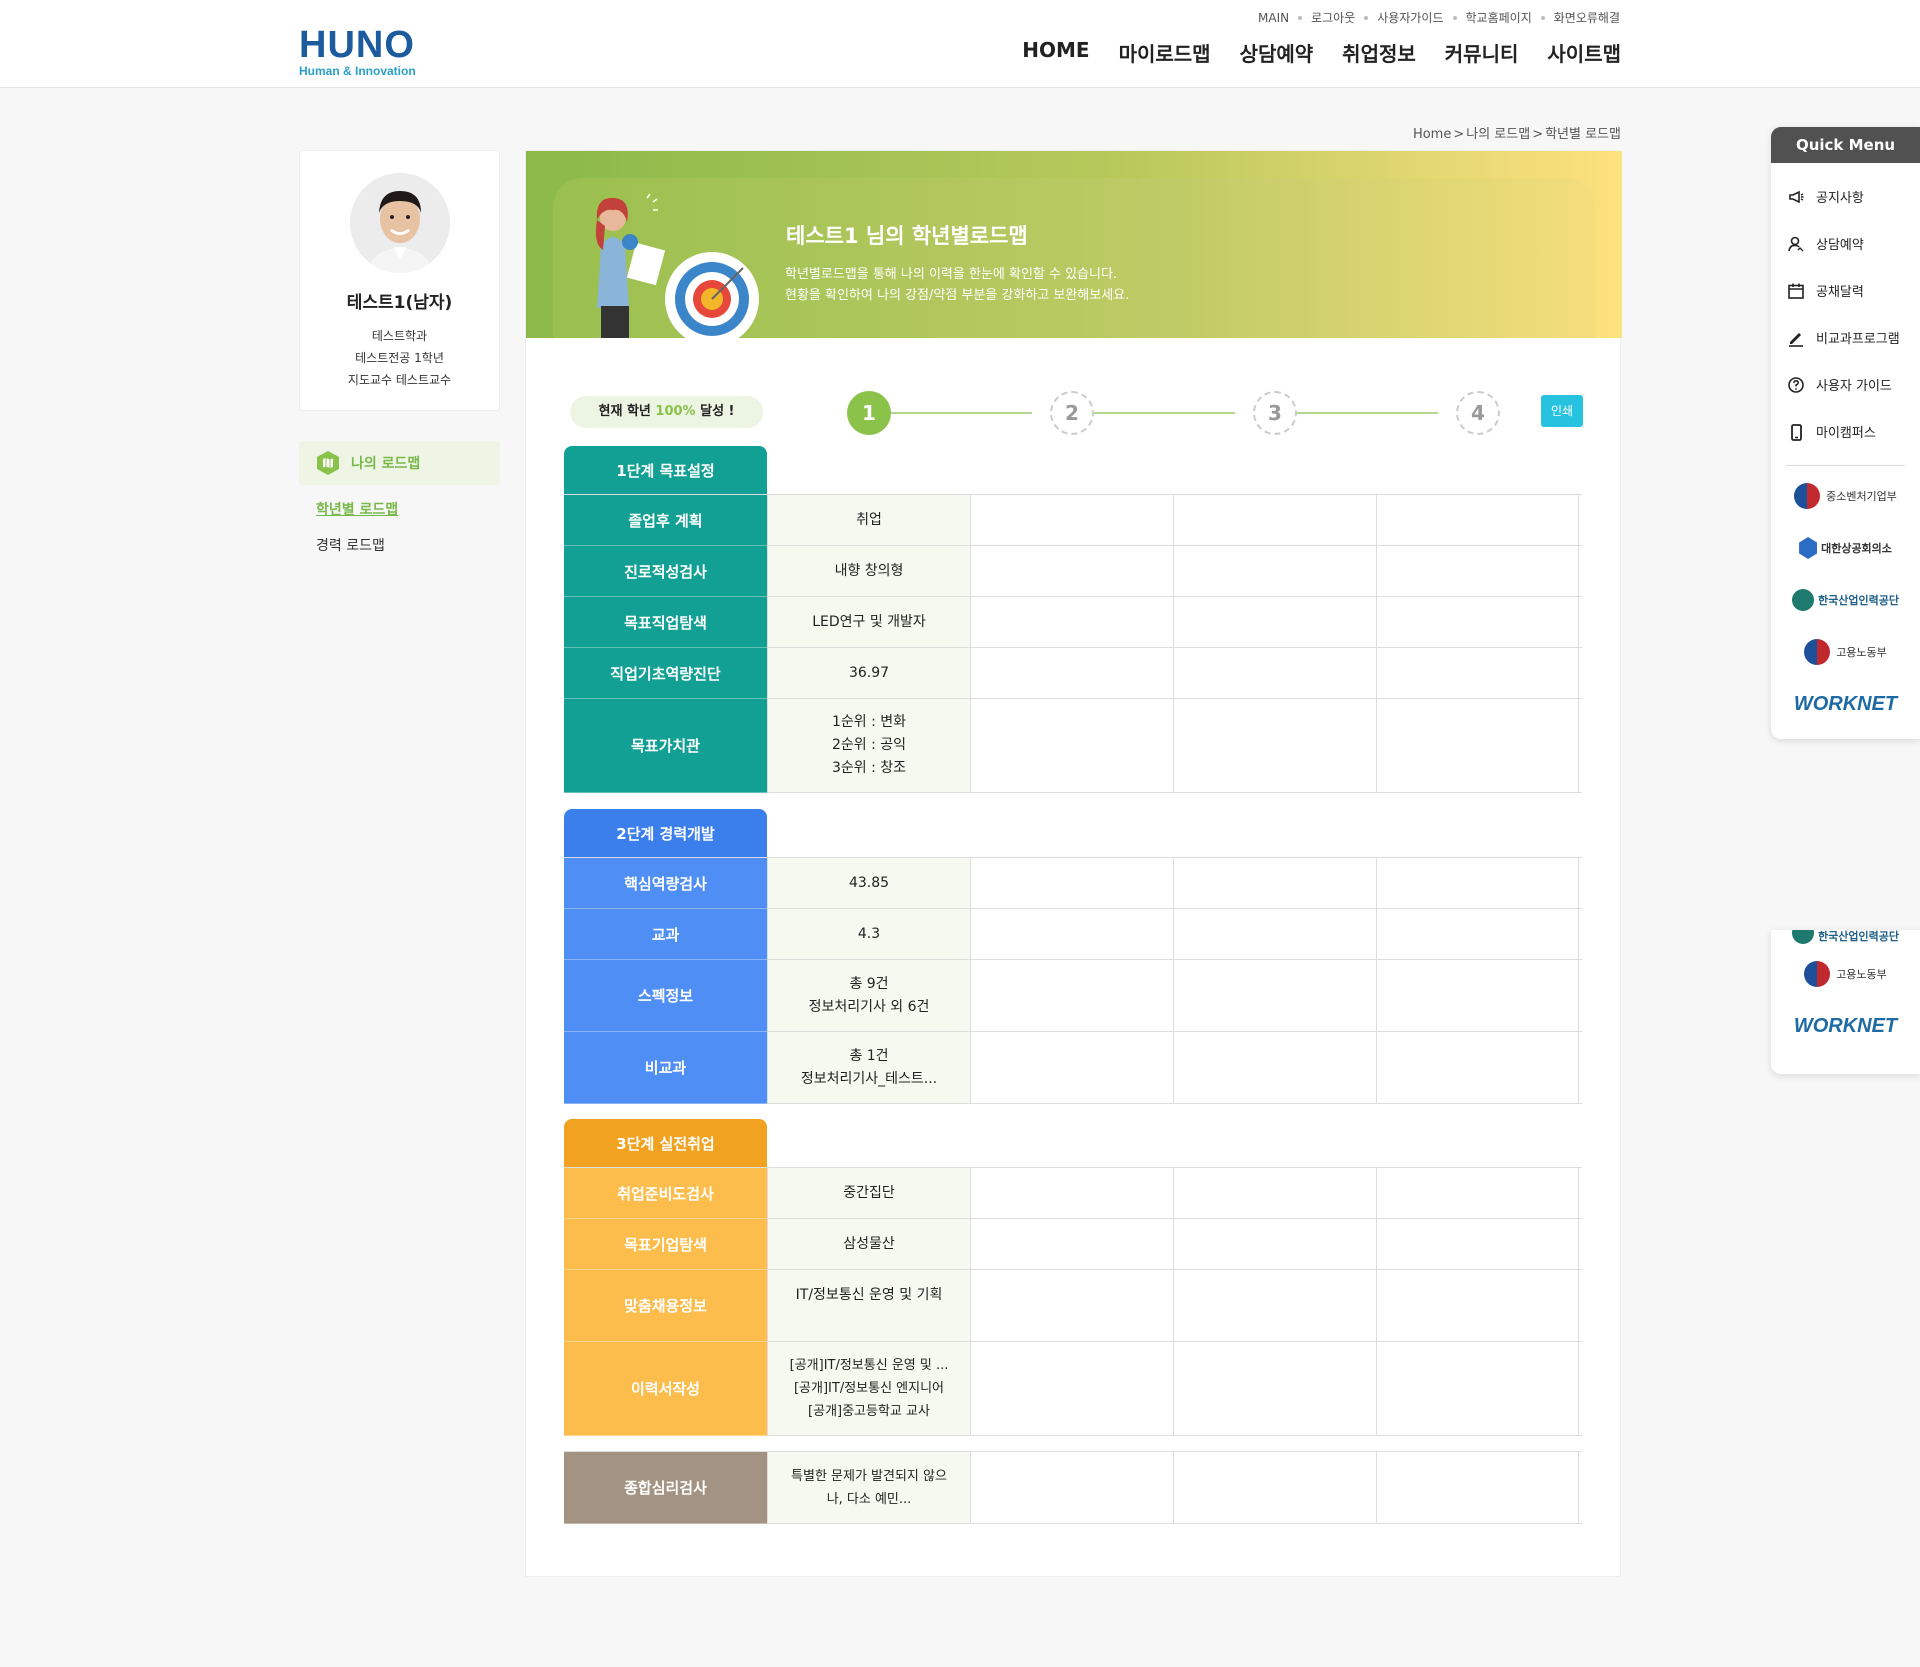 The image size is (1920, 1667). Describe the element at coordinates (665, 883) in the screenshot. I see `row-label: 핵심역량검사` at that location.